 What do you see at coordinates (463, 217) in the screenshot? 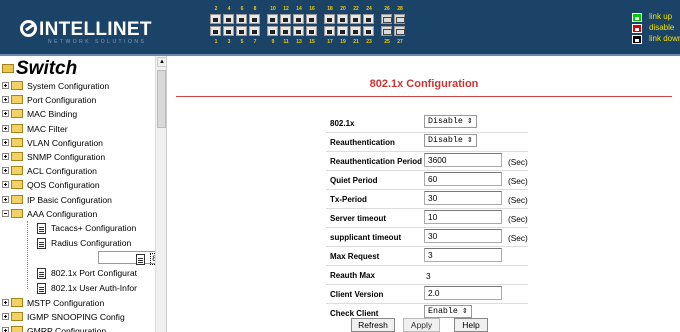
I see `server-timeout-input` at bounding box center [463, 217].